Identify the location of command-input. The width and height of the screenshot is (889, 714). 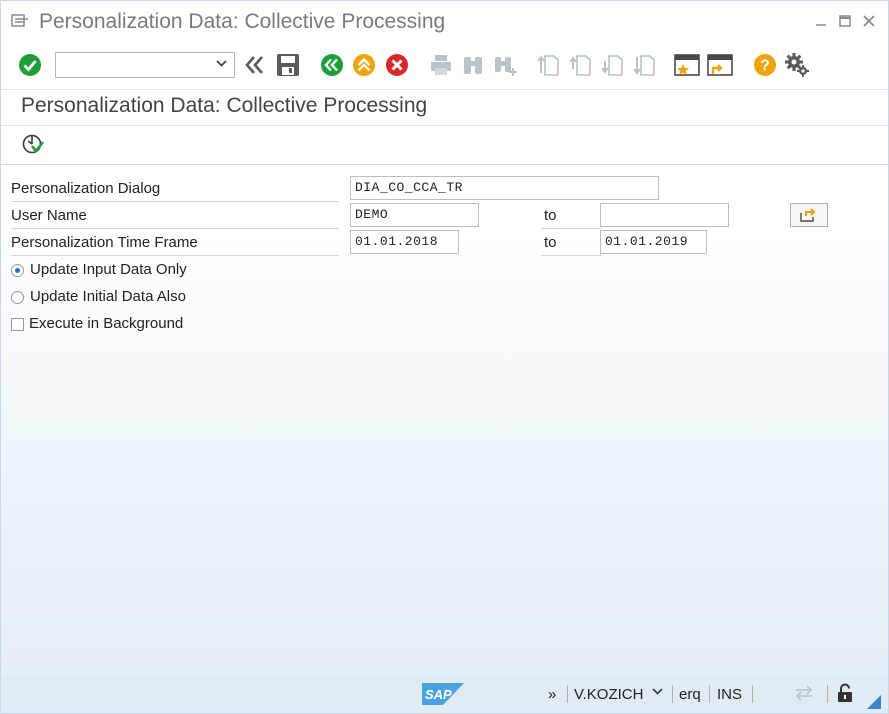
(137, 66).